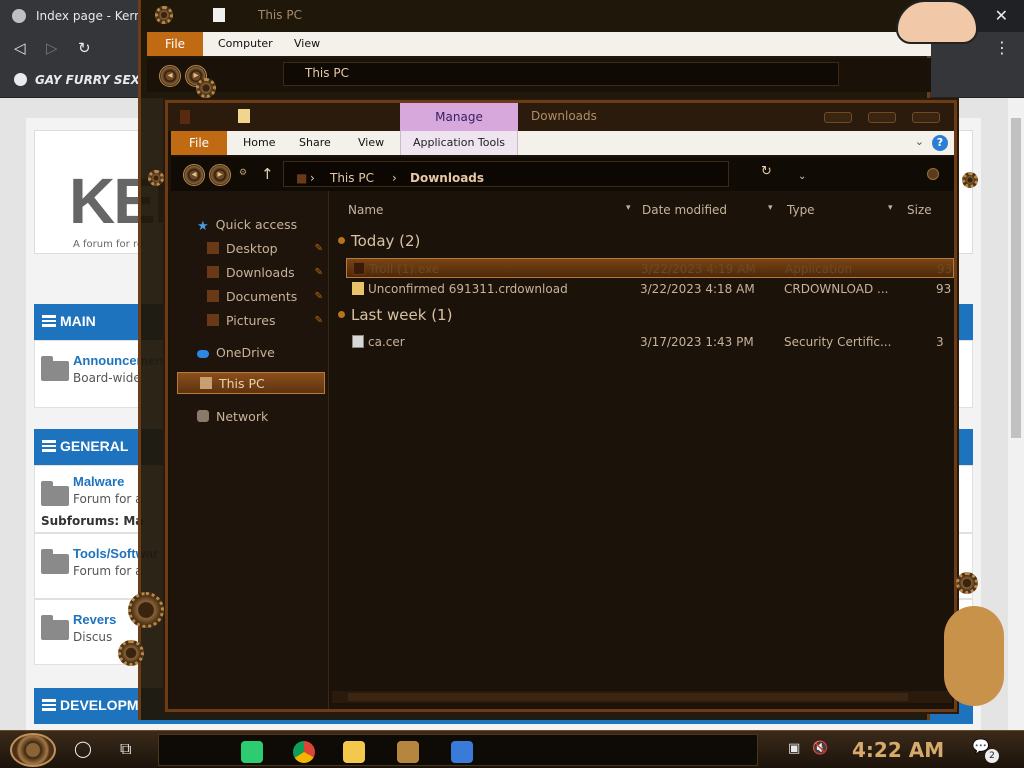  What do you see at coordinates (19, 16) in the screenshot?
I see `globe-icon` at bounding box center [19, 16].